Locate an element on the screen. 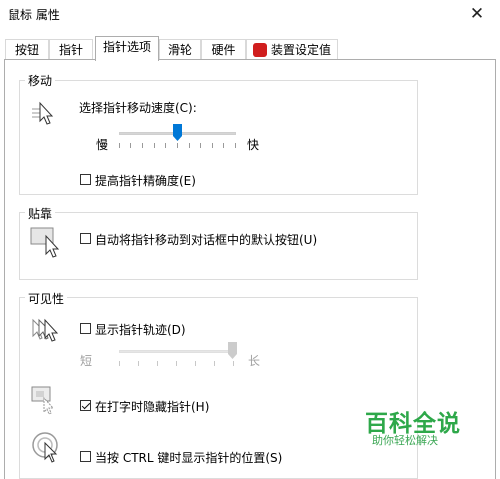  hide-while-typing-label: 在打字时隐藏指针(H) is located at coordinates (152, 406).